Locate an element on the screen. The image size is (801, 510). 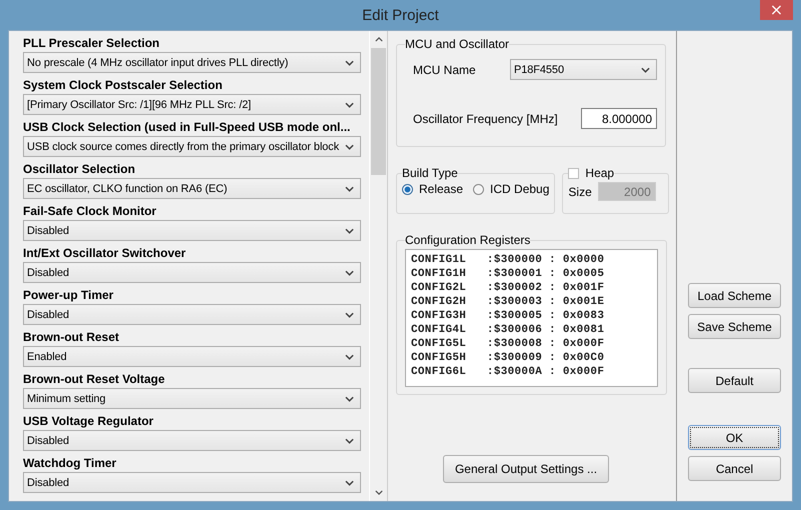
dropdown: P18F4550 is located at coordinates (583, 69).